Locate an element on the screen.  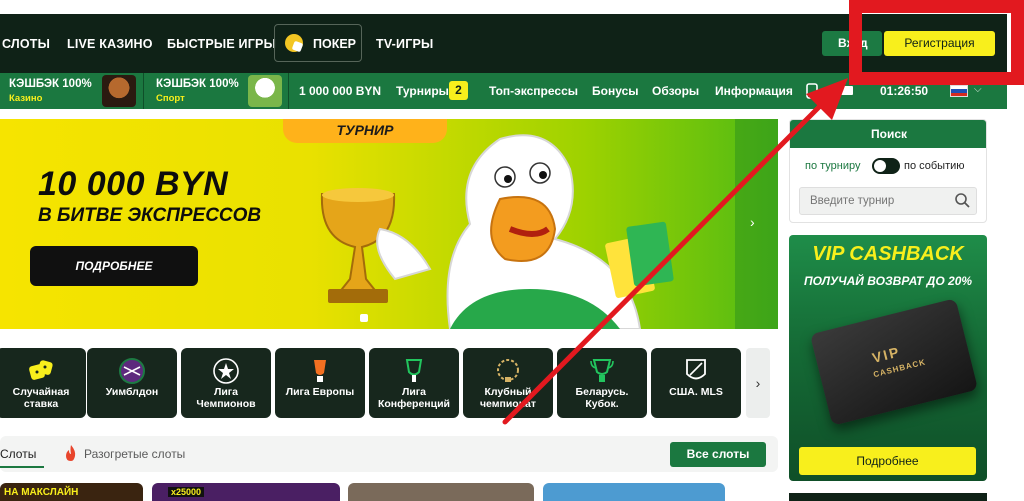
vip-card-image: VIP CASHBACK is located at coordinates (894, 362).